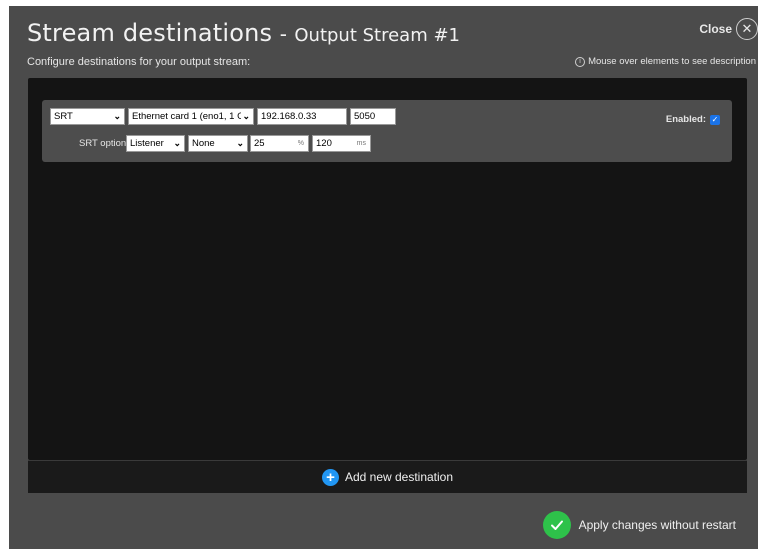 This screenshot has width=758, height=549. I want to click on add-destination-button: + Add new destination, so click(387, 476).